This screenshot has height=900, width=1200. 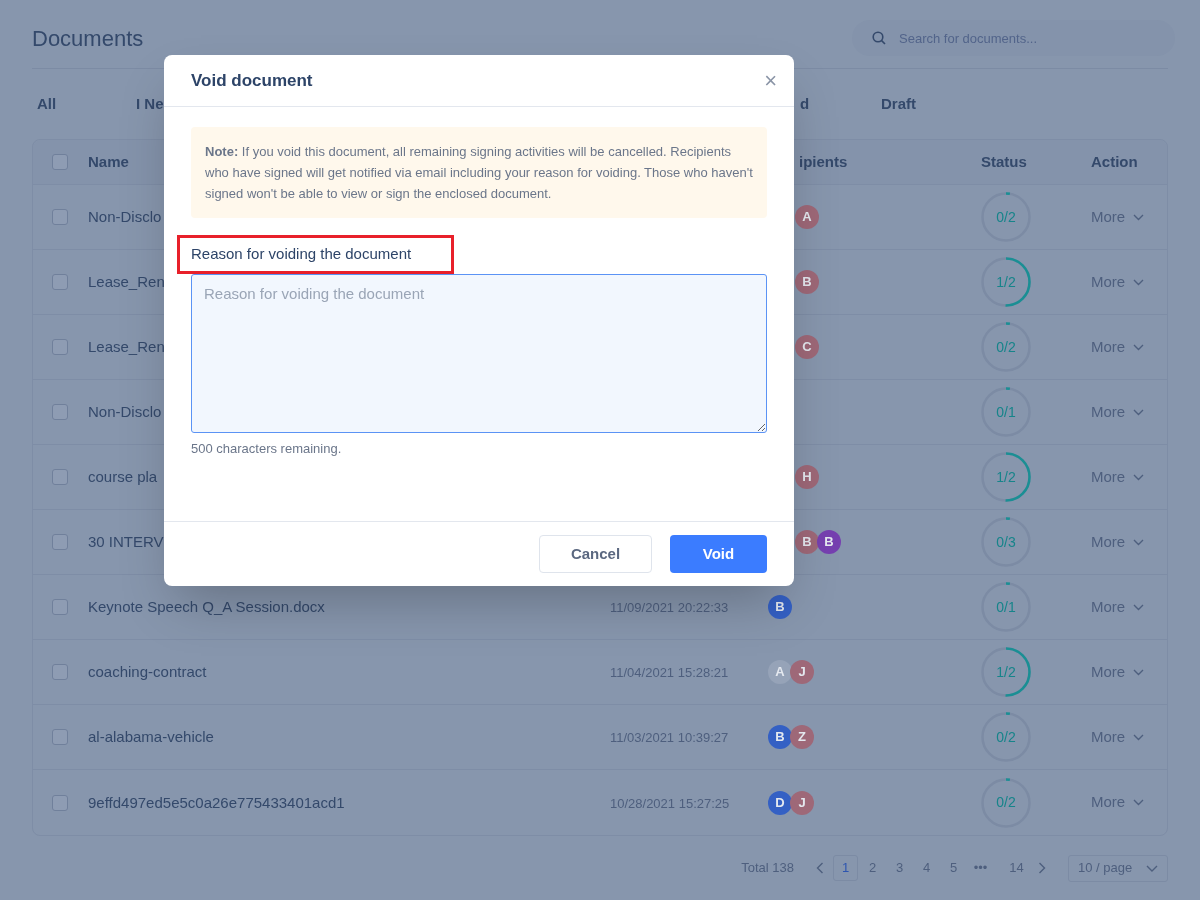 What do you see at coordinates (926, 868) in the screenshot?
I see `page-button: 4` at bounding box center [926, 868].